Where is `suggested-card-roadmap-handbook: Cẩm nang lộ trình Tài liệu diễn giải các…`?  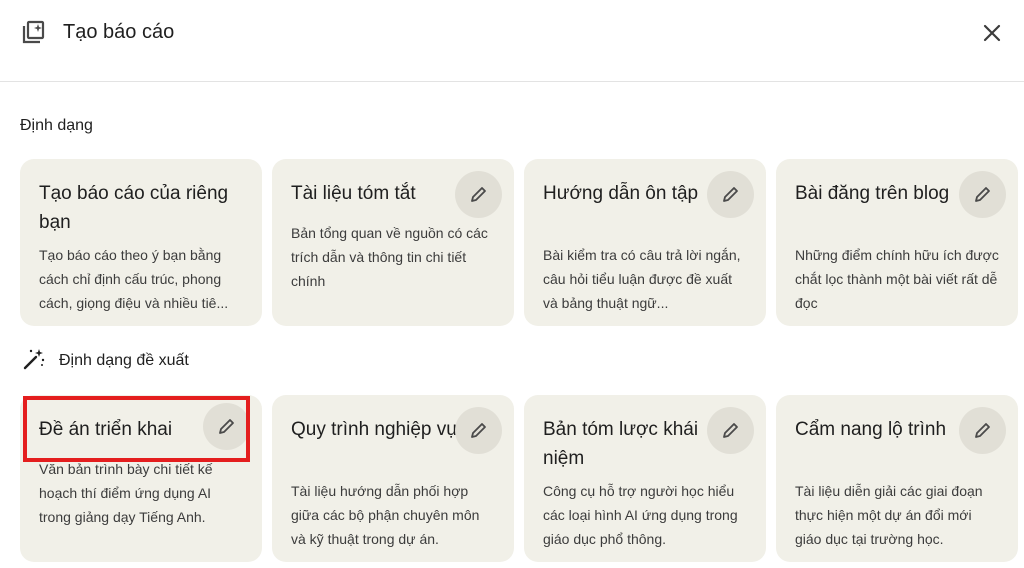
suggested-card-roadmap-handbook: Cẩm nang lộ trình Tài liệu diễn giải các… is located at coordinates (897, 478).